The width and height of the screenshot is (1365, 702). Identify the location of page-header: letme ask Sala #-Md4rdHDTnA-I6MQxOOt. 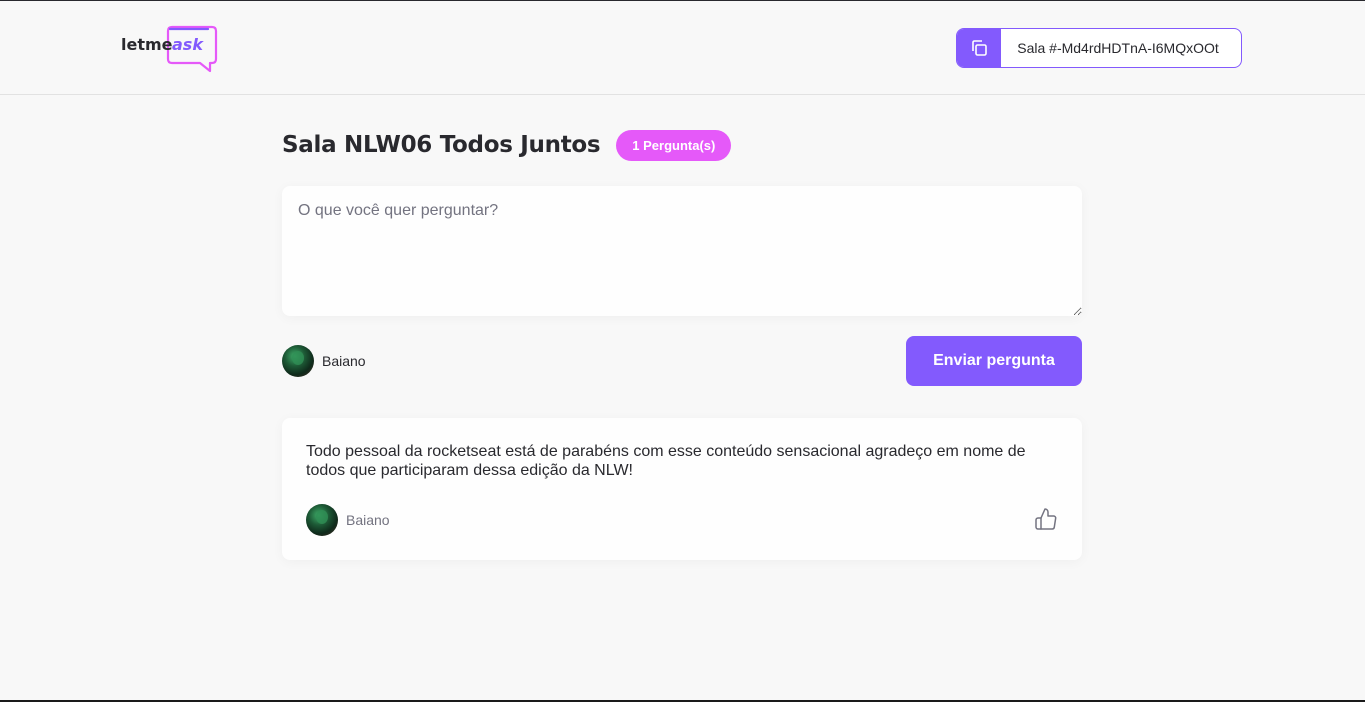
(682, 48).